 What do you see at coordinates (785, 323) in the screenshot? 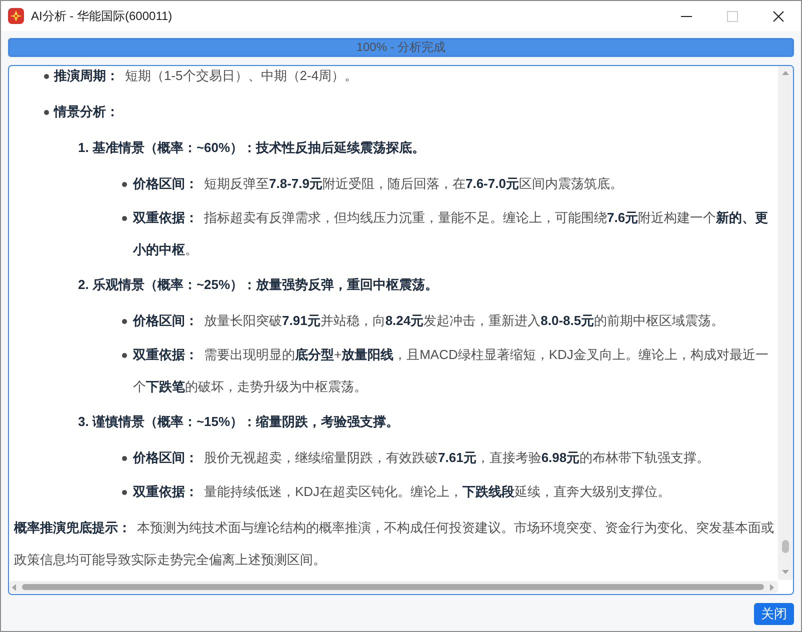
I see `vertical-scrollbar` at bounding box center [785, 323].